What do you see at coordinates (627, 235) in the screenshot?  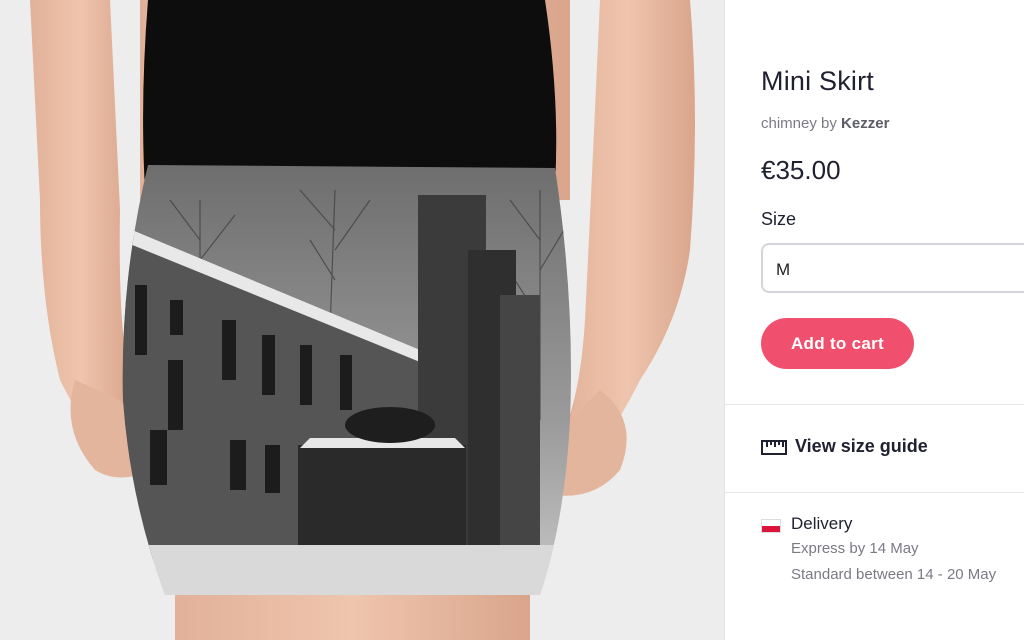 I see `right-arm` at bounding box center [627, 235].